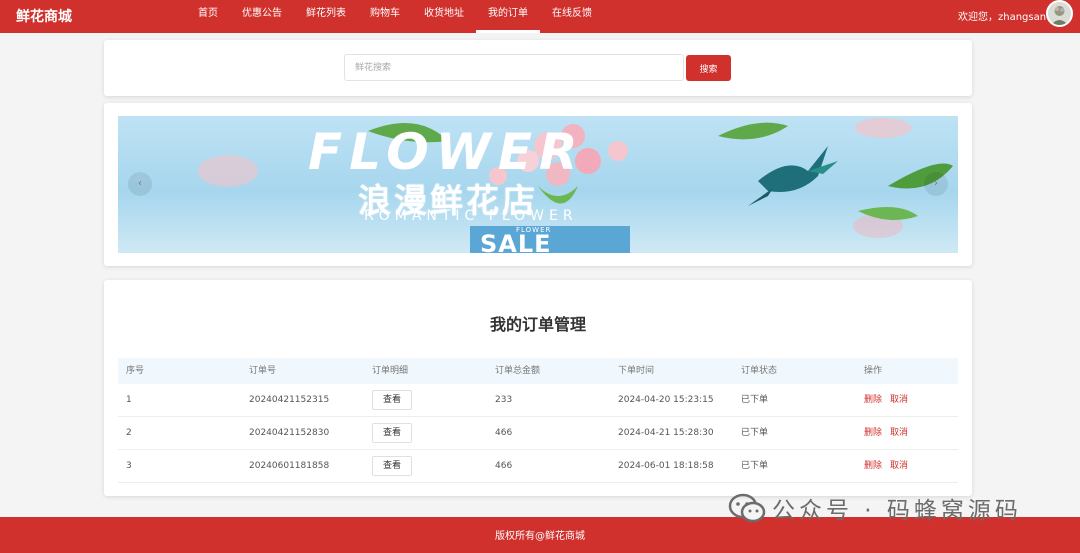  What do you see at coordinates (289, 466) in the screenshot?
I see `cell-order-no: 20240601181858` at bounding box center [289, 466].